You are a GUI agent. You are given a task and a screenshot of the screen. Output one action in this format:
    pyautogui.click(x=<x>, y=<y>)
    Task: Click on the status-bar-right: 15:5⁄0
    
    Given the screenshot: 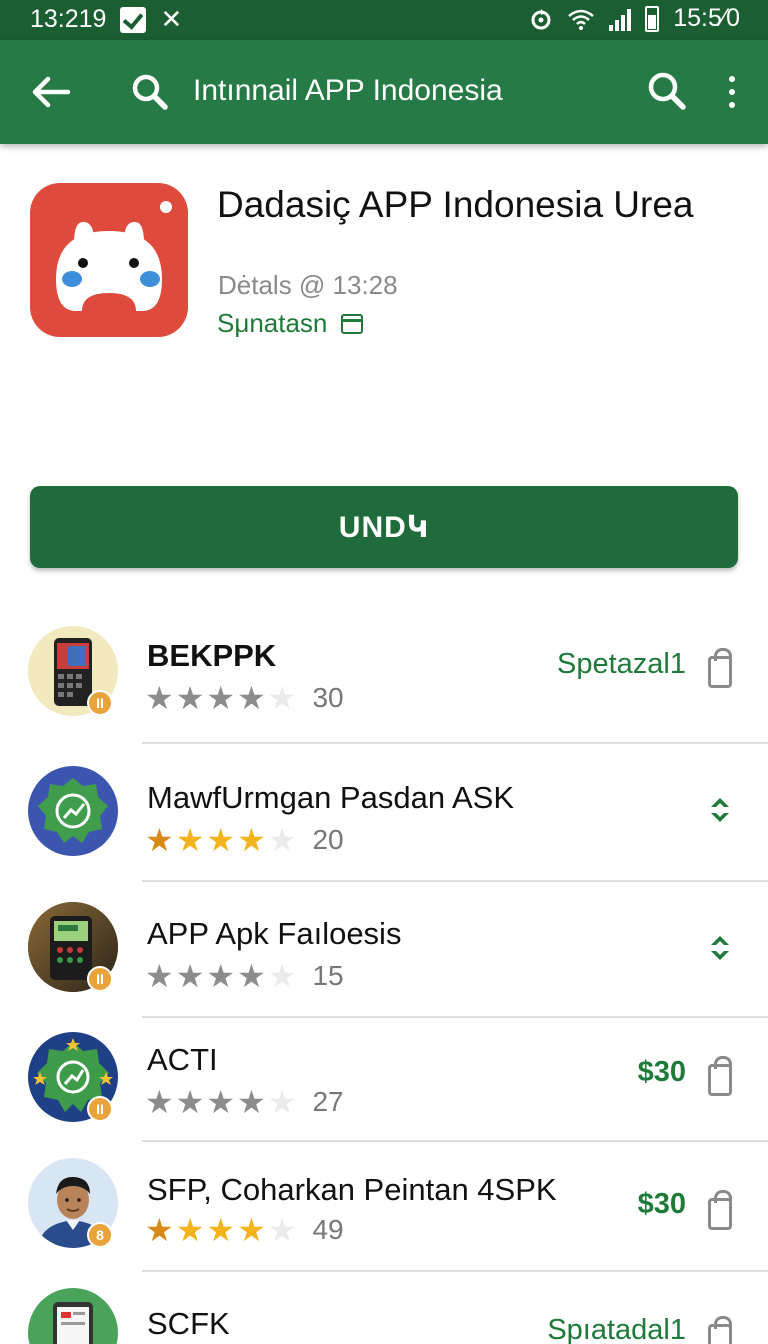 What is the action you would take?
    pyautogui.click(x=634, y=18)
    